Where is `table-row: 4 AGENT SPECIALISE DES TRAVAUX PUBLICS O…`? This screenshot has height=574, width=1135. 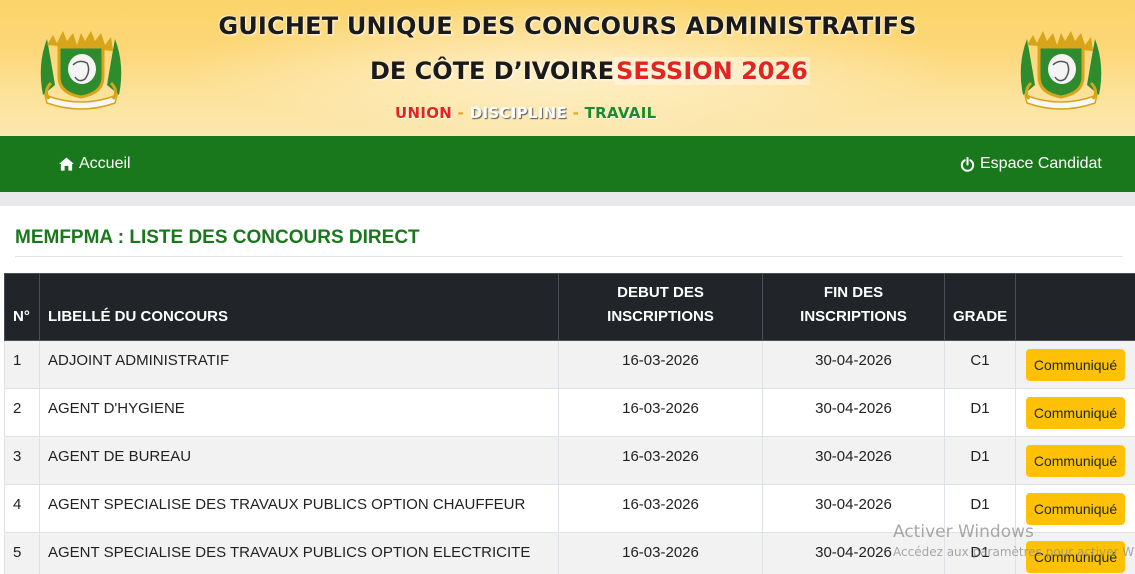
table-row: 4 AGENT SPECIALISE DES TRAVAUX PUBLICS O… is located at coordinates (569, 508).